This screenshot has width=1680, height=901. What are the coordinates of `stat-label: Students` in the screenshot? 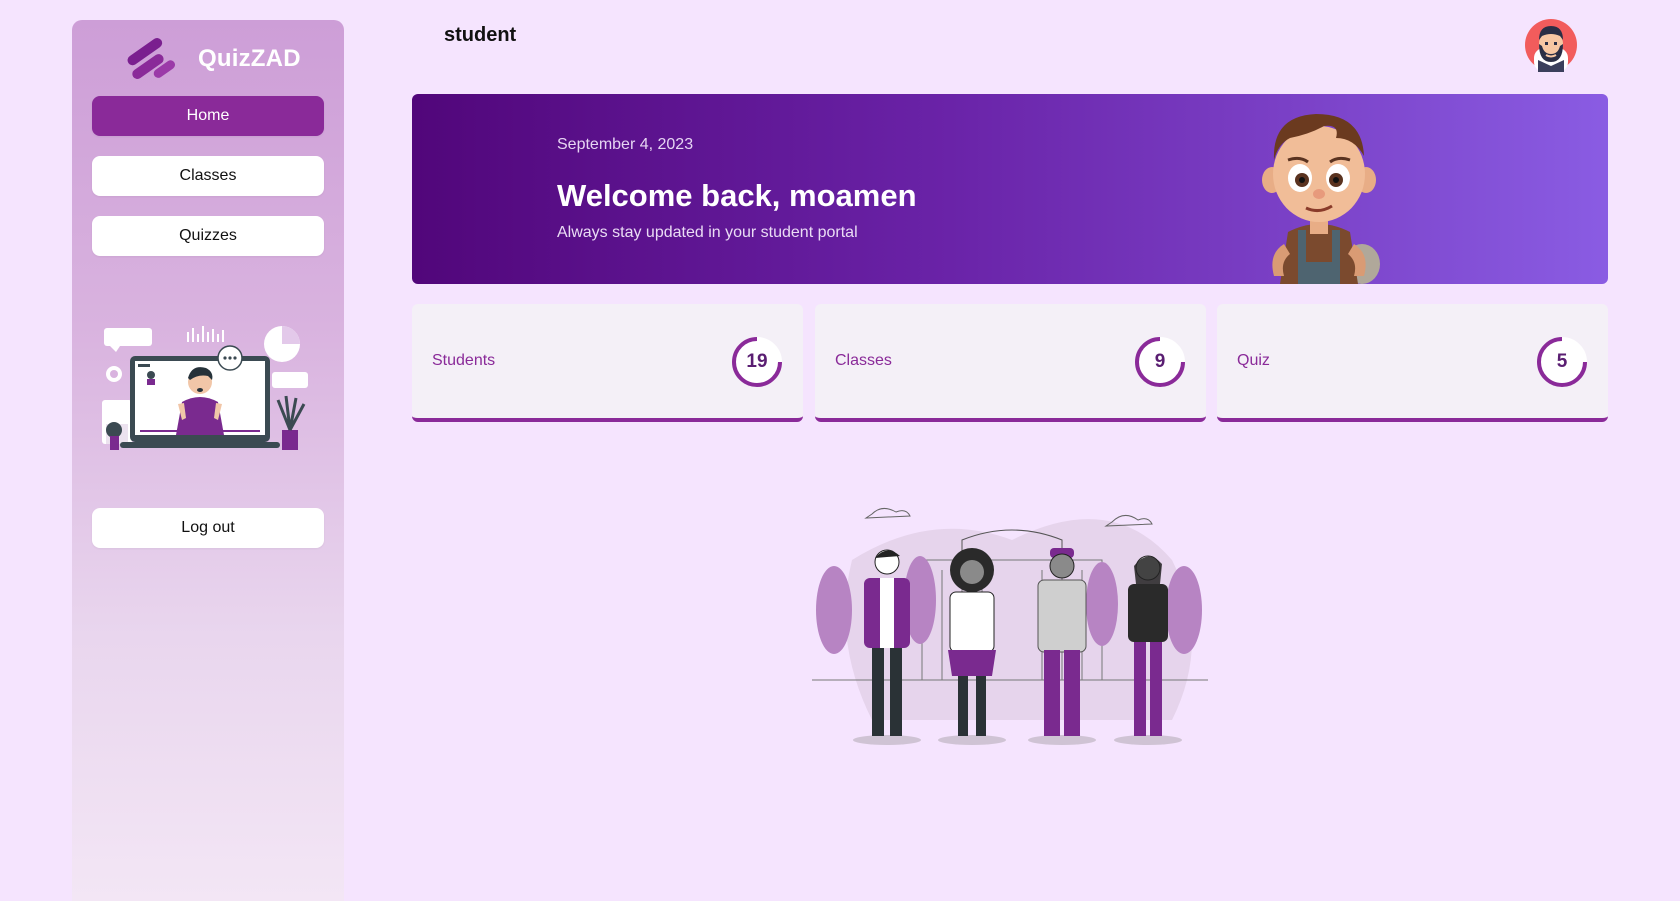 It's located at (464, 360).